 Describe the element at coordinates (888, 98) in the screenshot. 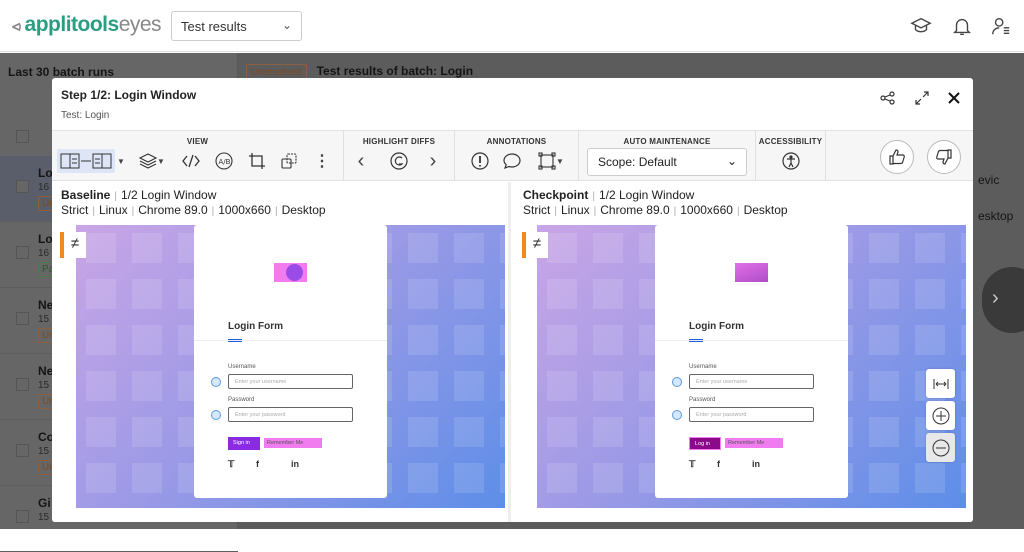

I see `share-icon` at that location.